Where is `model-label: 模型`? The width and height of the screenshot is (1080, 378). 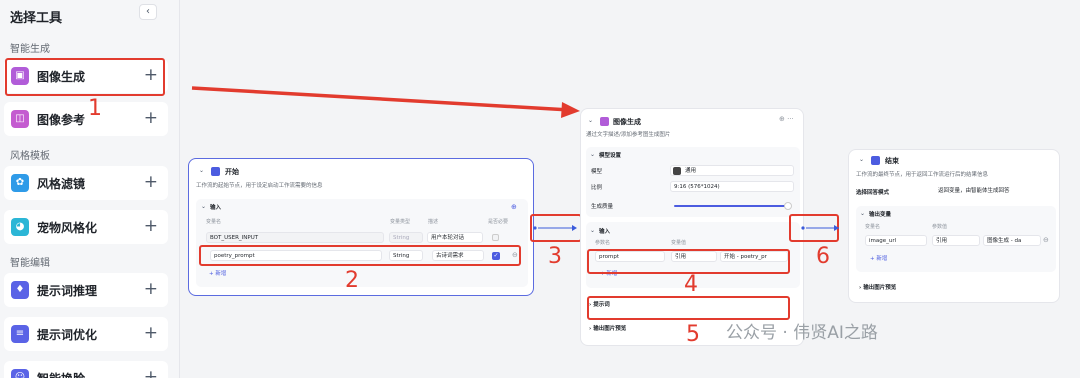 model-label: 模型 is located at coordinates (597, 172).